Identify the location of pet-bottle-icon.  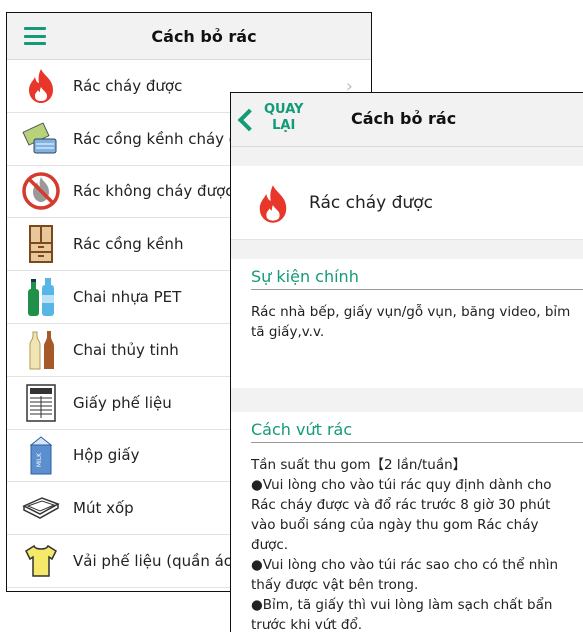
(41, 297).